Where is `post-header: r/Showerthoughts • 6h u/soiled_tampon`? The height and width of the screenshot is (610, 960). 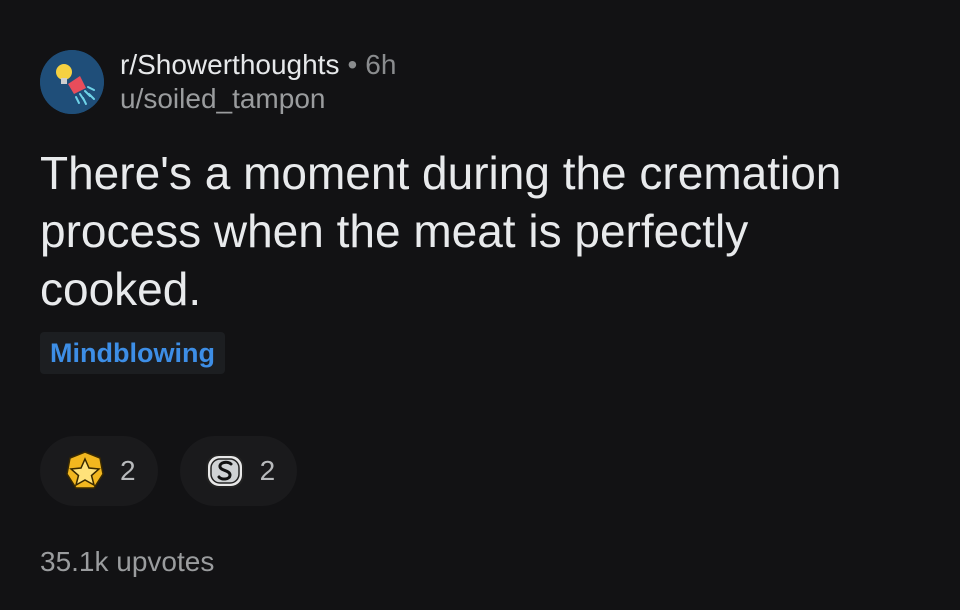 post-header: r/Showerthoughts • 6h u/soiled_tampon is located at coordinates (218, 82).